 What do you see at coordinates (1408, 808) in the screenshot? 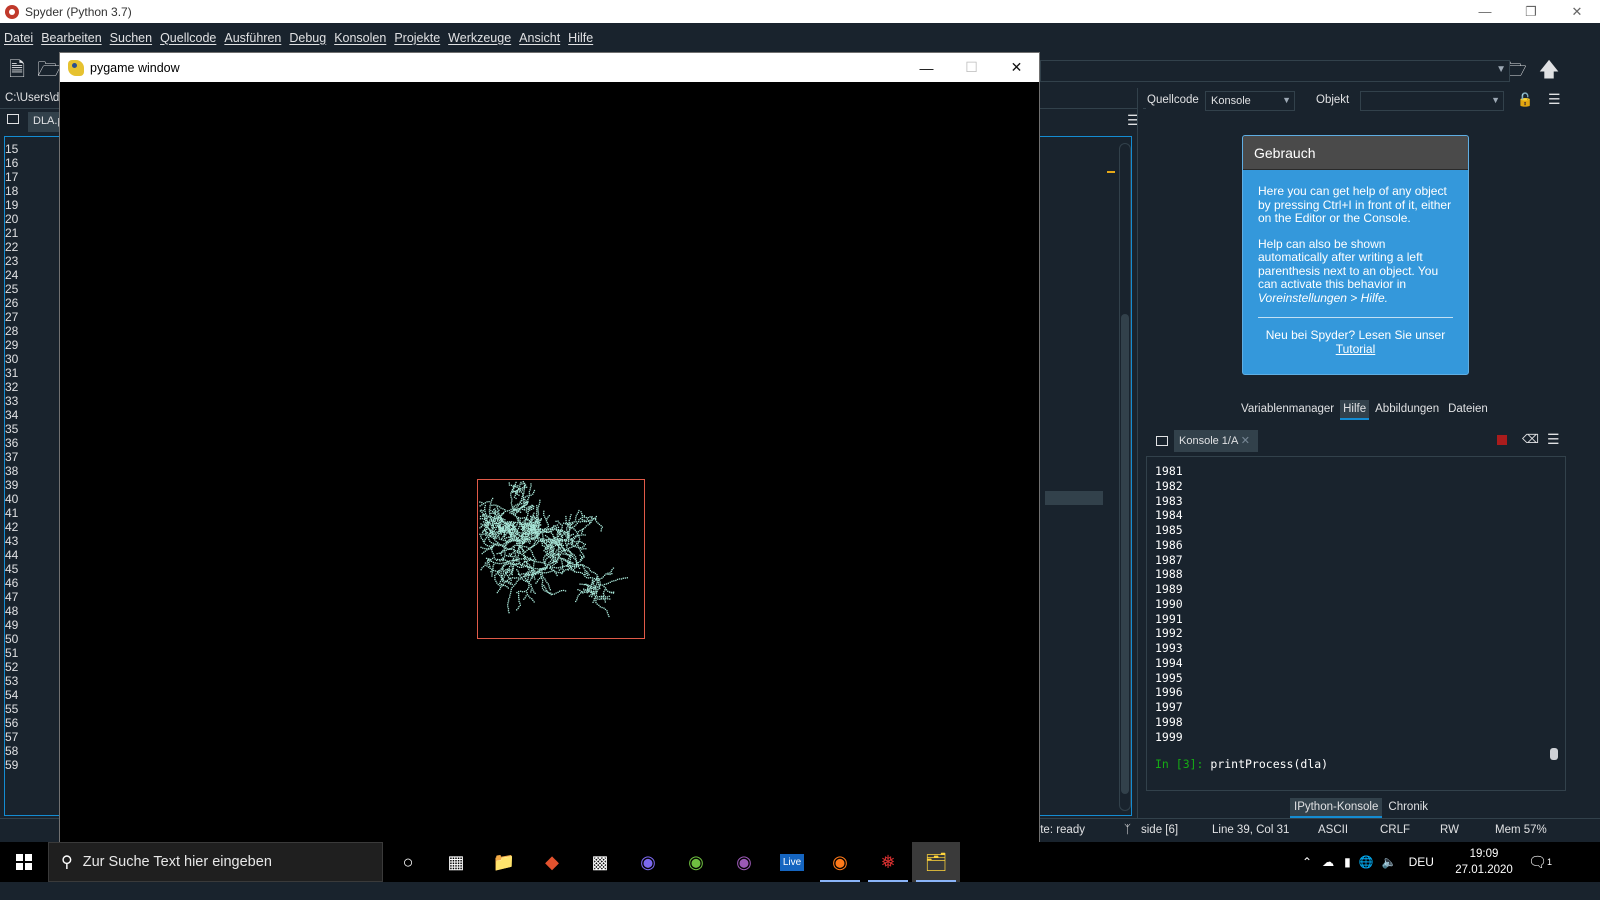
I see `tab-chronik: Chronik` at bounding box center [1408, 808].